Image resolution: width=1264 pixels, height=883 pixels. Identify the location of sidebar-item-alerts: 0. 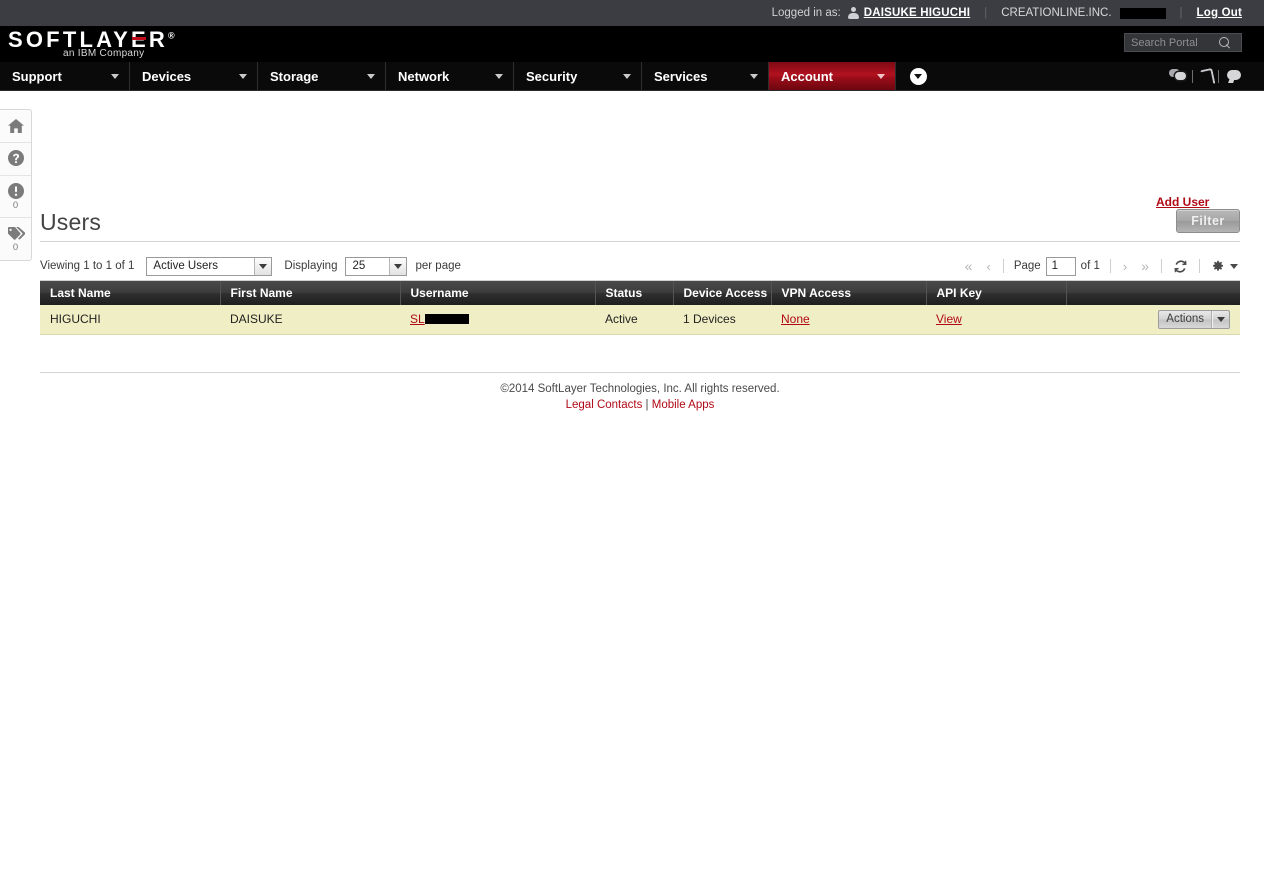
(15, 197).